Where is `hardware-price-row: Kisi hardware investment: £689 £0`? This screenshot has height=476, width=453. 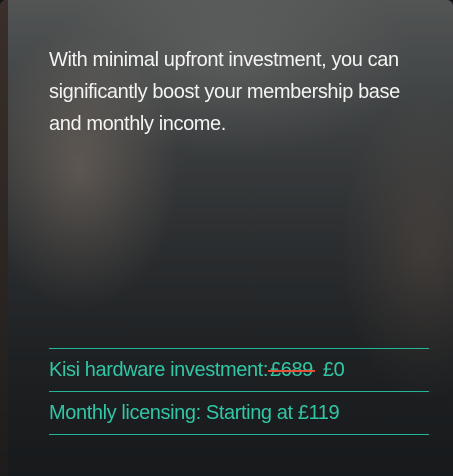
hardware-price-row: Kisi hardware investment: £689 £0 is located at coordinates (239, 370).